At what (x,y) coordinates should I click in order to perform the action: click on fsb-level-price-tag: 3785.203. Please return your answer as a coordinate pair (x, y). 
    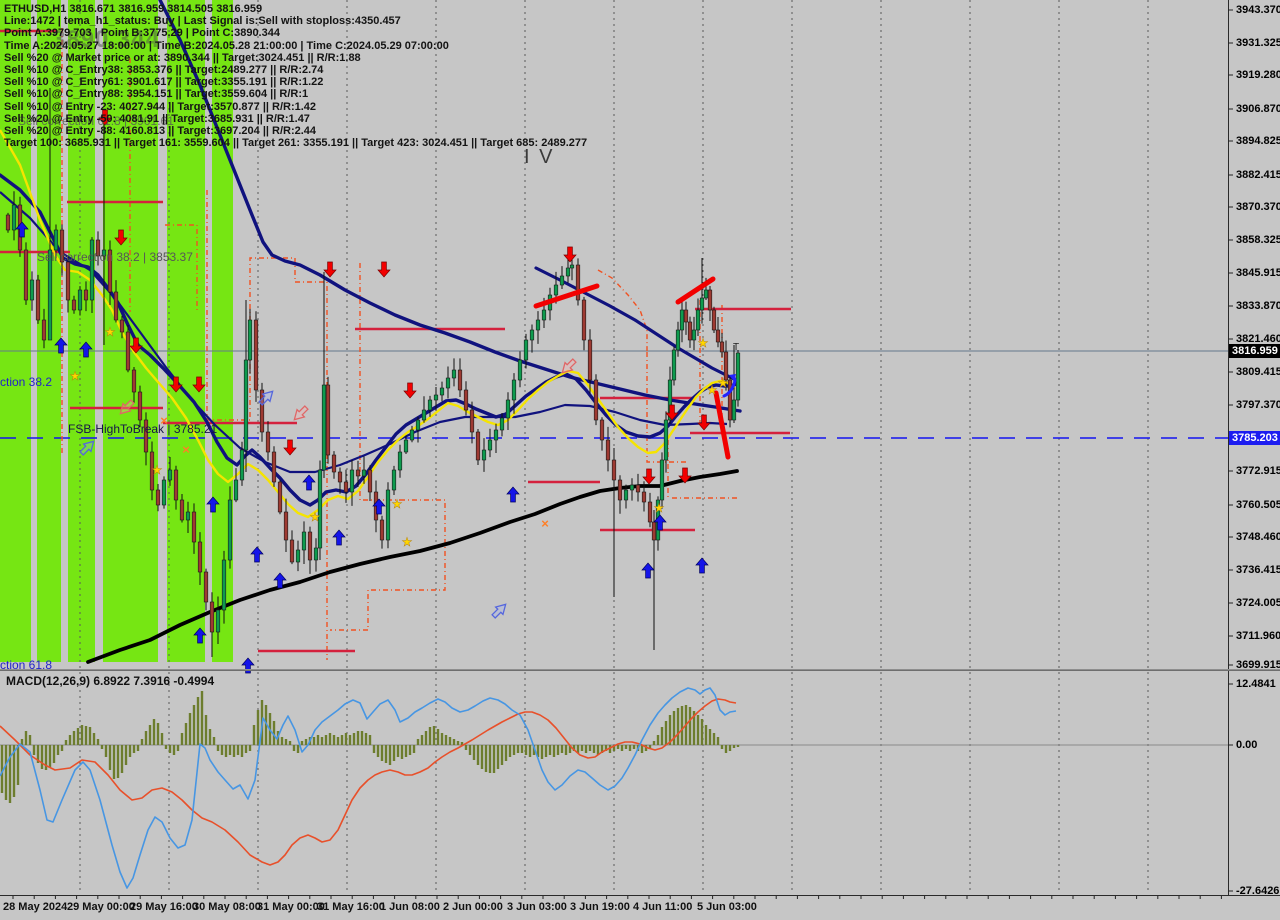
    Looking at the image, I should click on (1254, 438).